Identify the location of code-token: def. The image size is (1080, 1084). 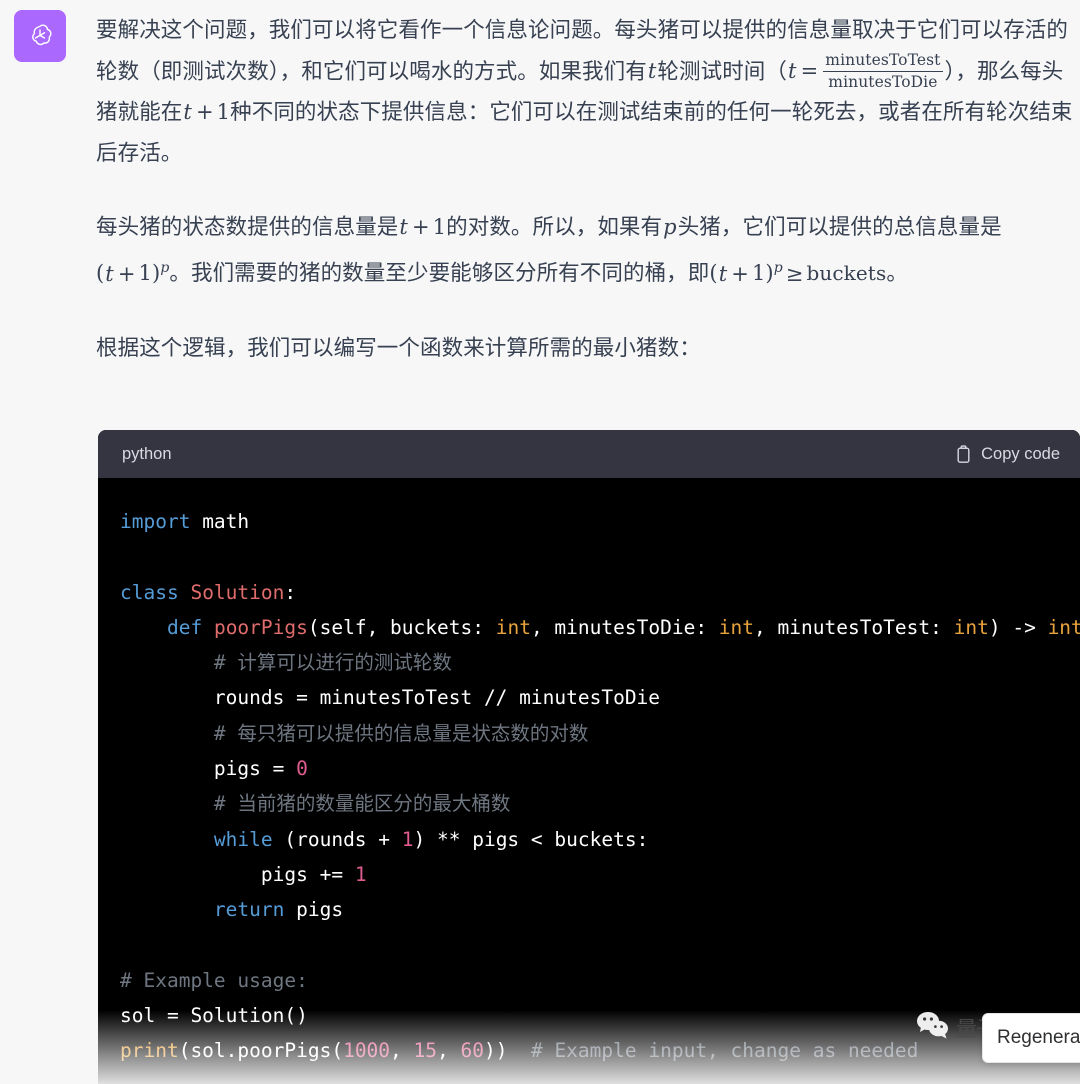
(184, 627).